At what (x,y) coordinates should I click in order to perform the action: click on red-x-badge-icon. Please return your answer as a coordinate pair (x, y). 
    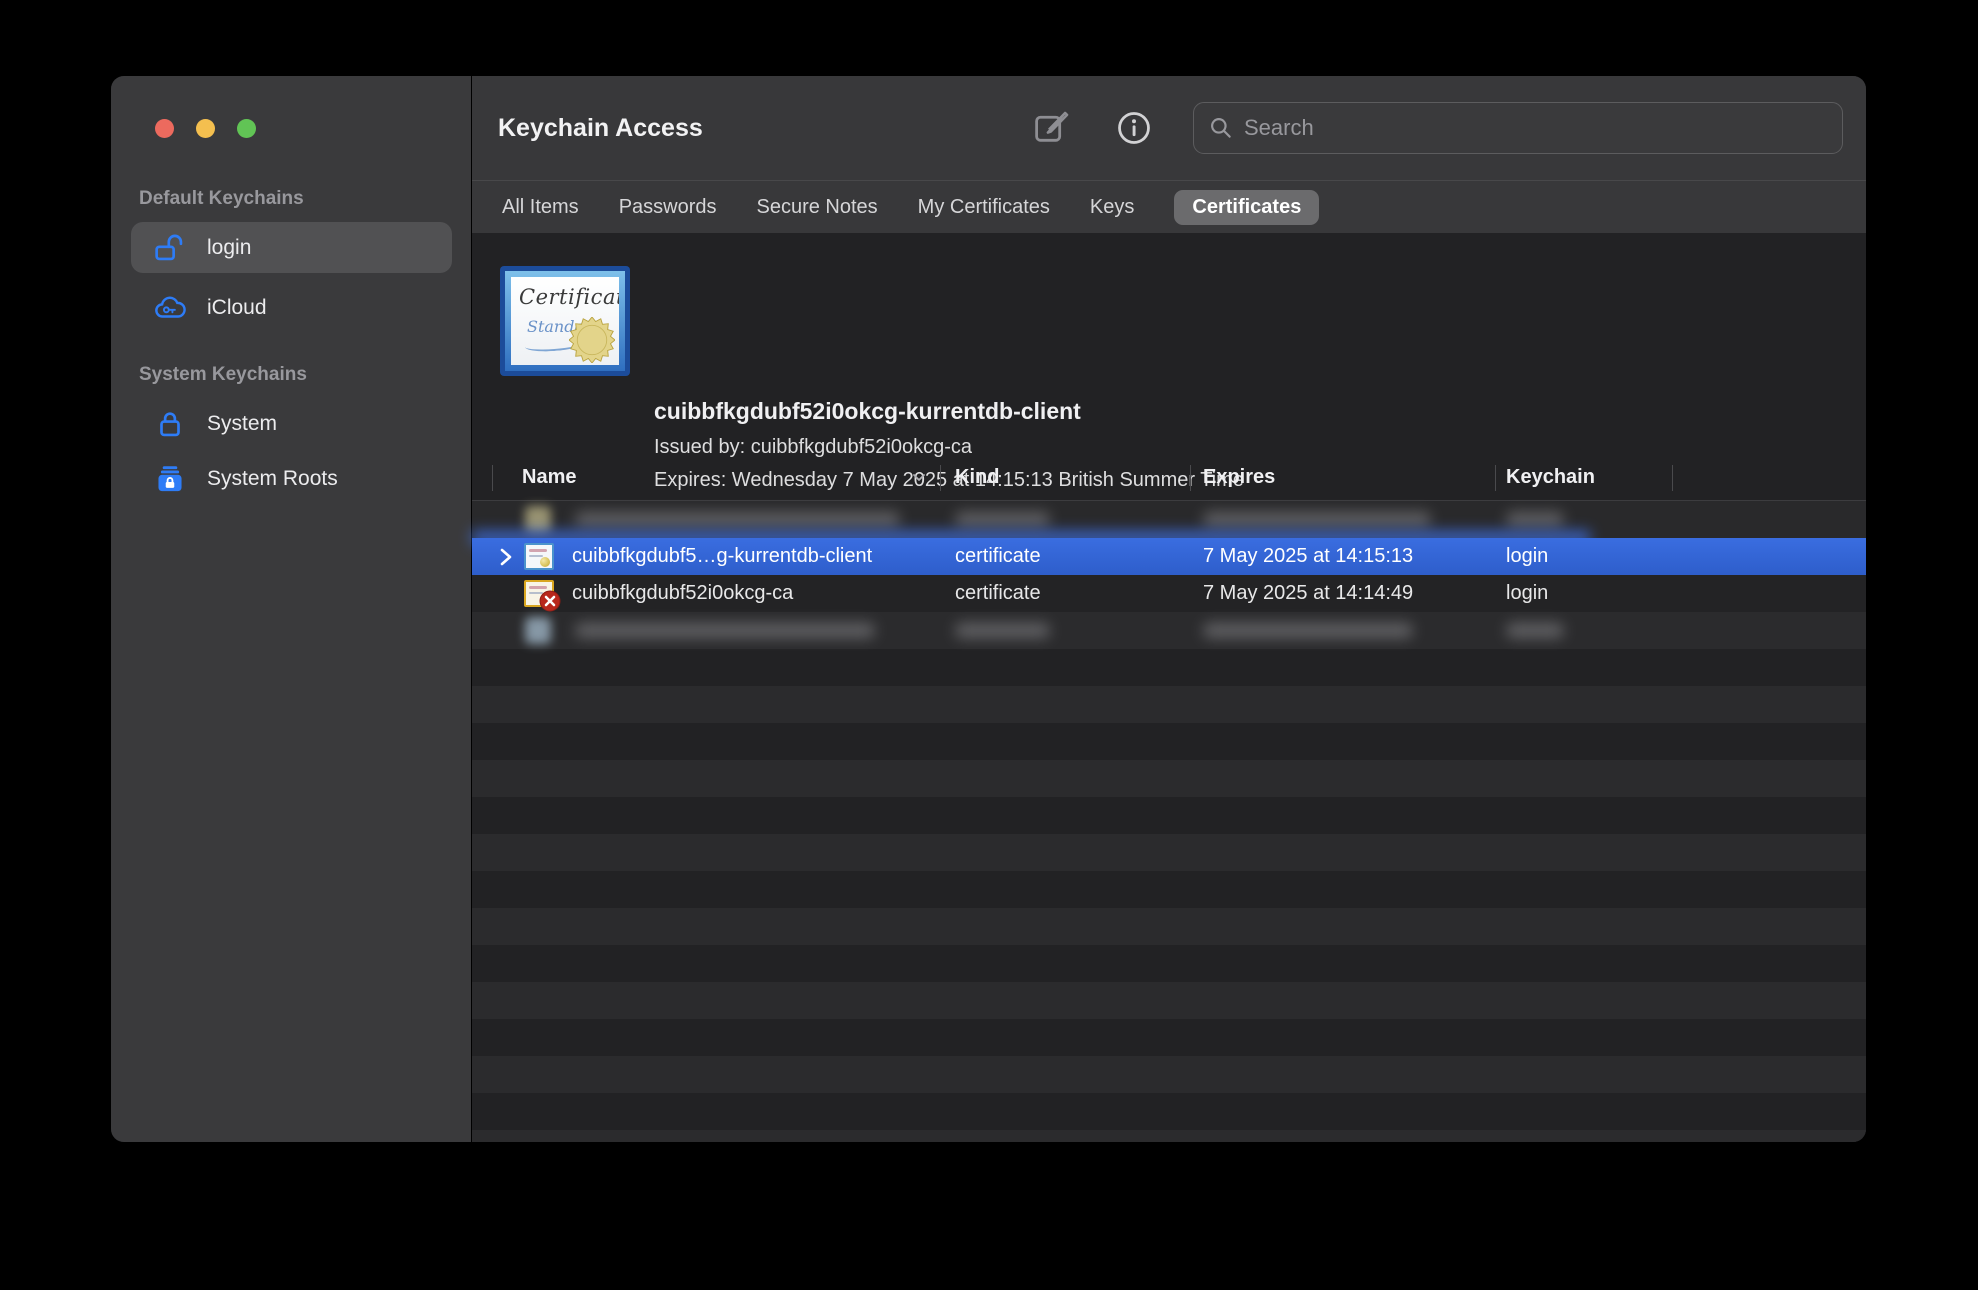
    Looking at the image, I should click on (550, 601).